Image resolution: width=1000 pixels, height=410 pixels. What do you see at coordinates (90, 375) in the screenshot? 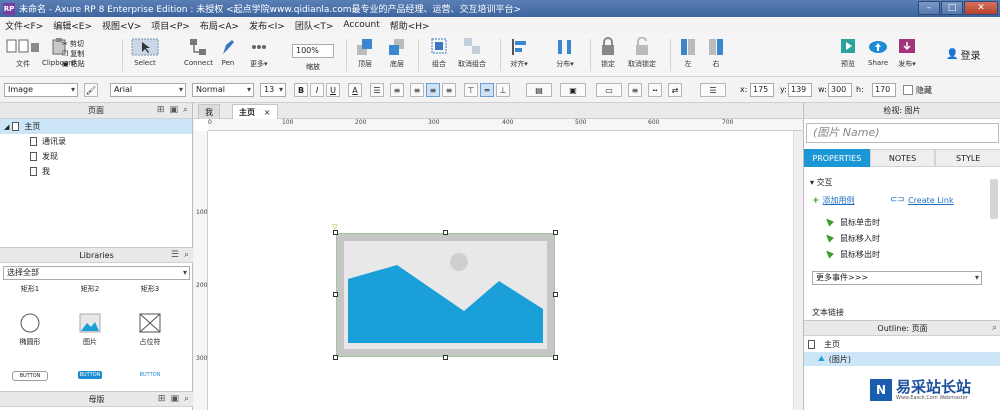
I see `library-item-primary-button: BUTTON` at bounding box center [90, 375].